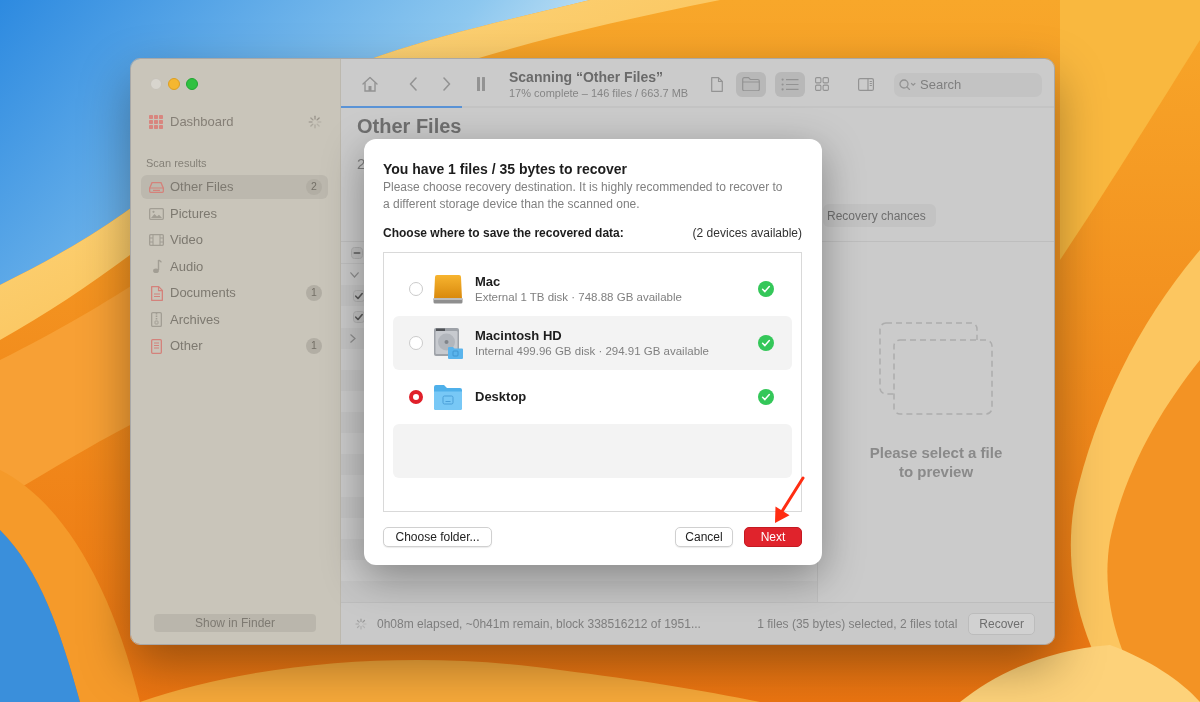 This screenshot has width=1200, height=702. I want to click on preview-placeholder-icon, so click(936, 368).